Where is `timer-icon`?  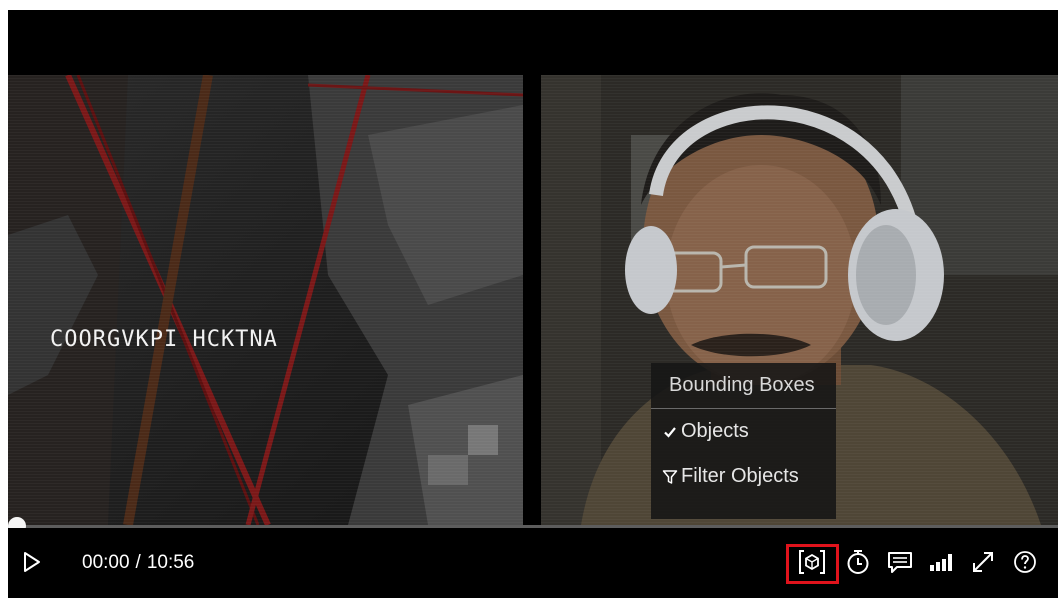 timer-icon is located at coordinates (858, 564).